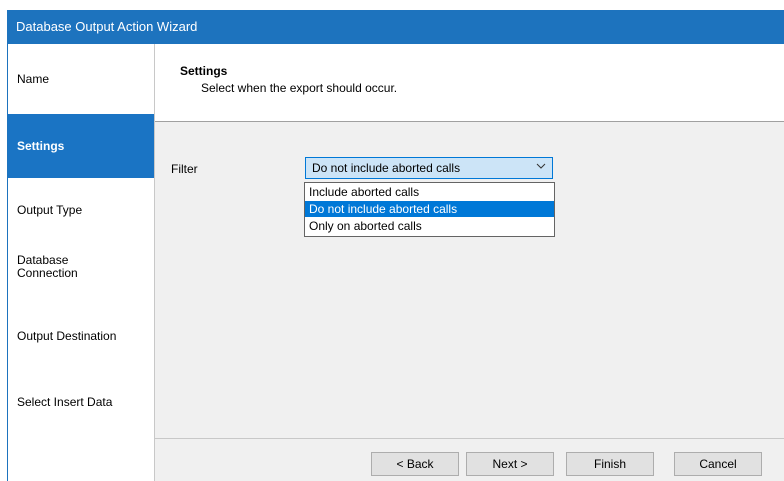  Describe the element at coordinates (81, 79) in the screenshot. I see `nav-item-name: Name` at that location.